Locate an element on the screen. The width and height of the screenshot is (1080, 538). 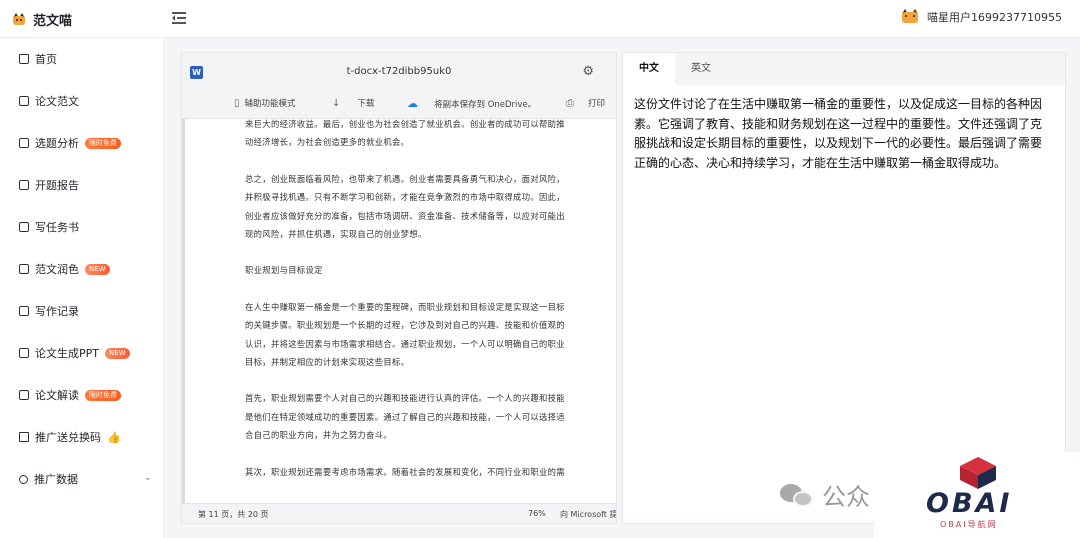
brand-logo: OBAI is located at coordinates (969, 503).